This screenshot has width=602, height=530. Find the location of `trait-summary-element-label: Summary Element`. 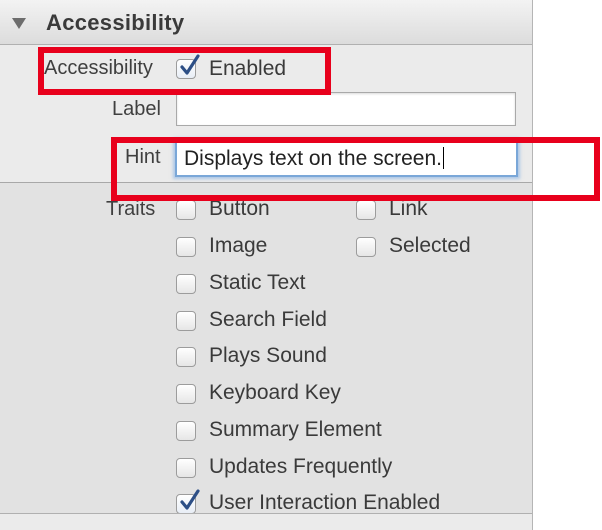

trait-summary-element-label: Summary Element is located at coordinates (295, 429).